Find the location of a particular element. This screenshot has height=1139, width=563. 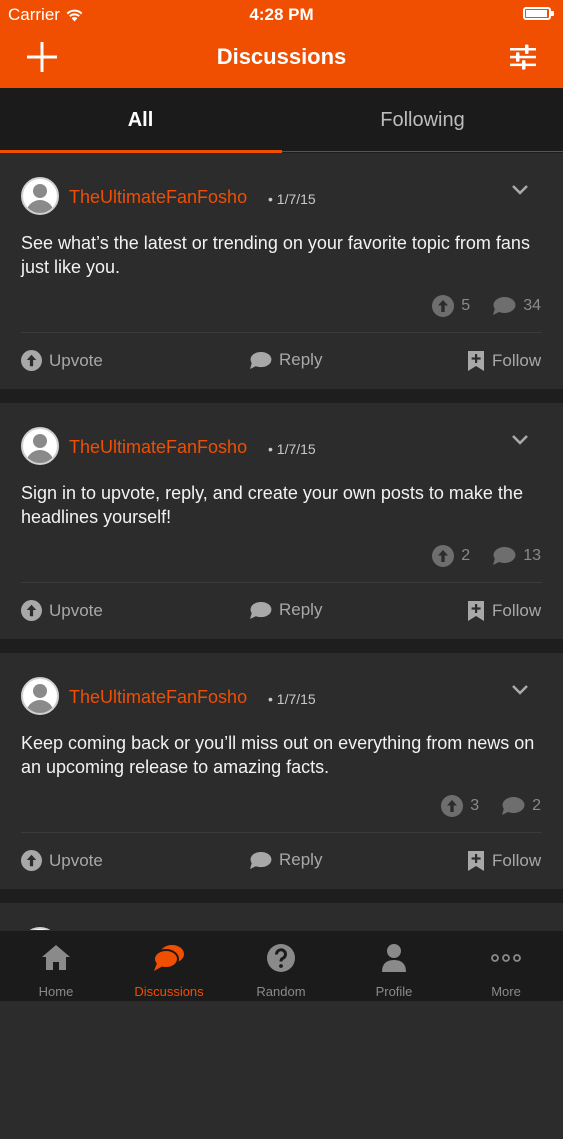

upvote-count: 5 is located at coordinates (466, 305).